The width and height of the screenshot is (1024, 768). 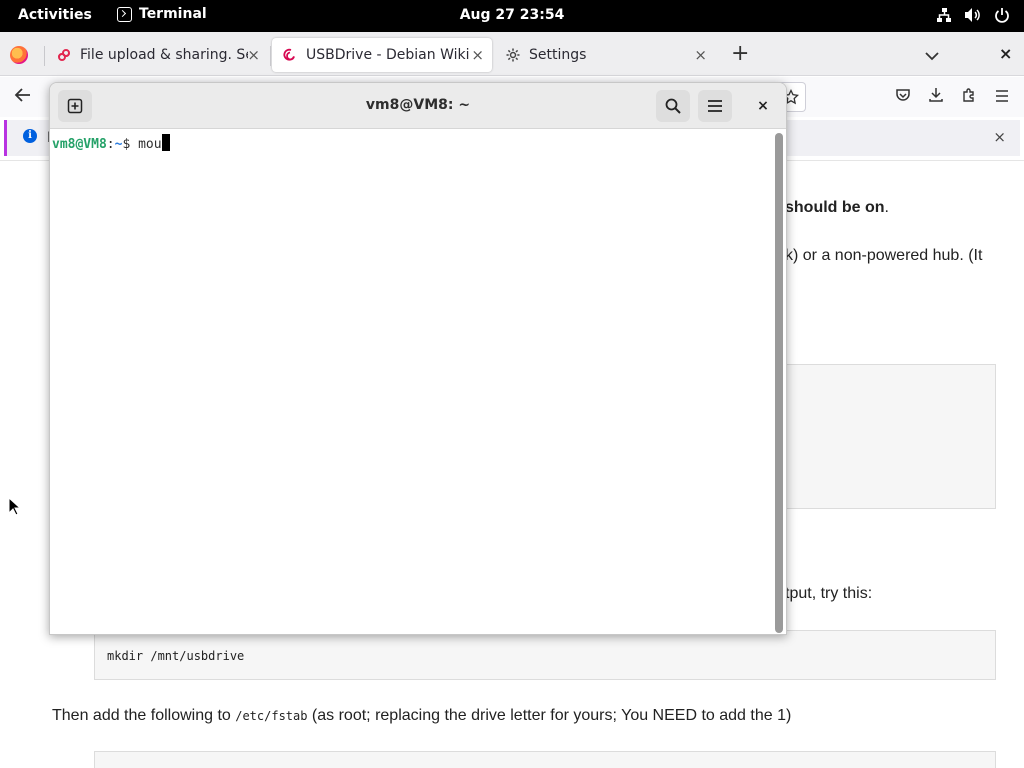 I want to click on text-cursor, so click(x=165, y=142).